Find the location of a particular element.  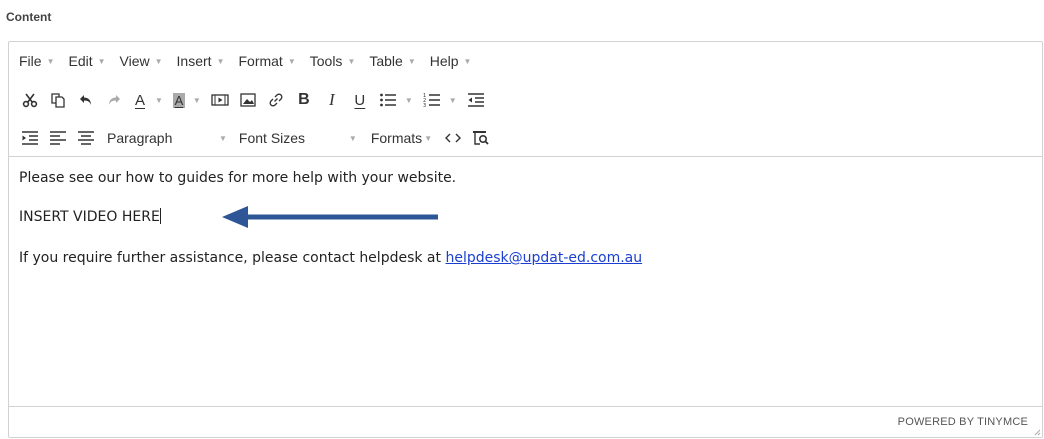

menu-file: File ▼ is located at coordinates (36, 61).